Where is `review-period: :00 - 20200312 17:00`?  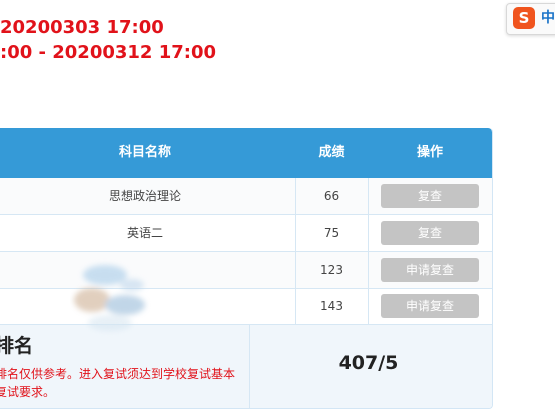
review-period: :00 - 20200312 17:00 is located at coordinates (108, 52).